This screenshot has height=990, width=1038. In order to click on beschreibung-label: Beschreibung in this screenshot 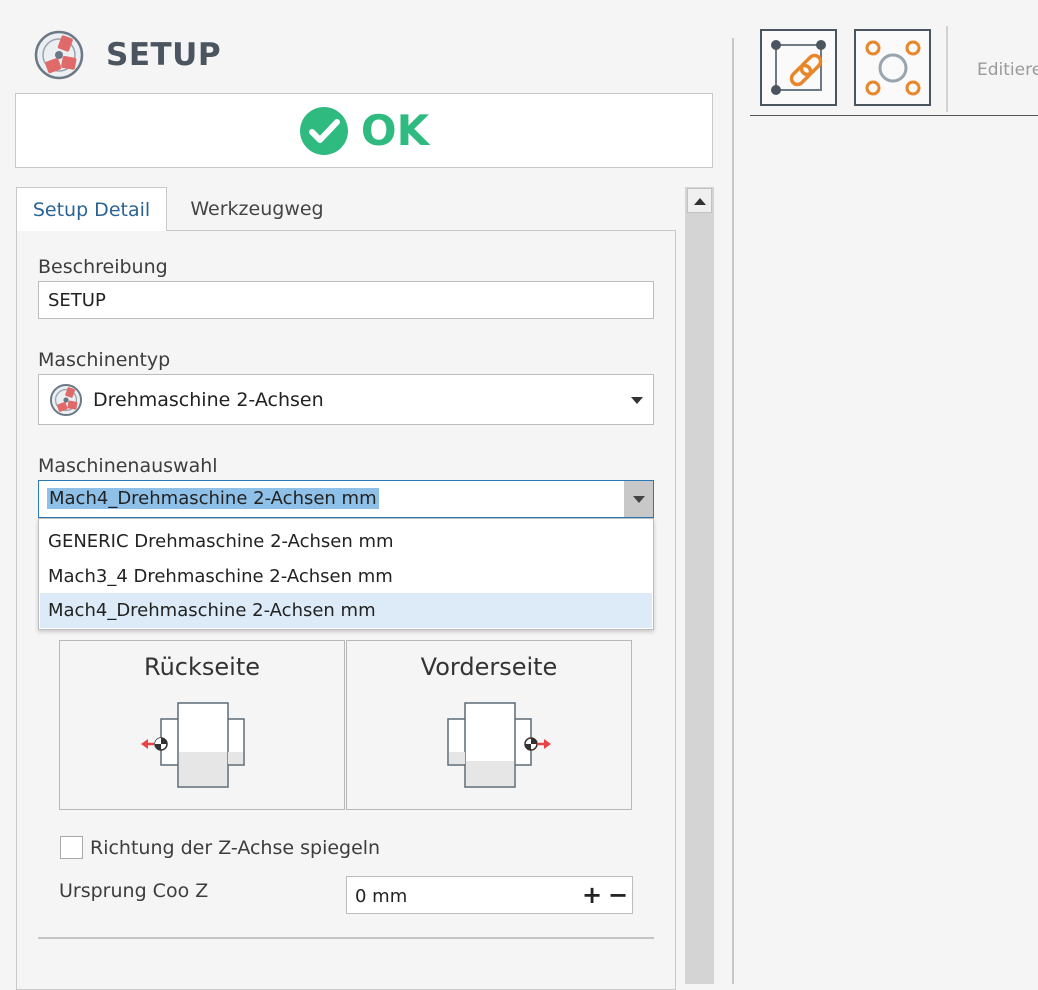, I will do `click(103, 267)`.